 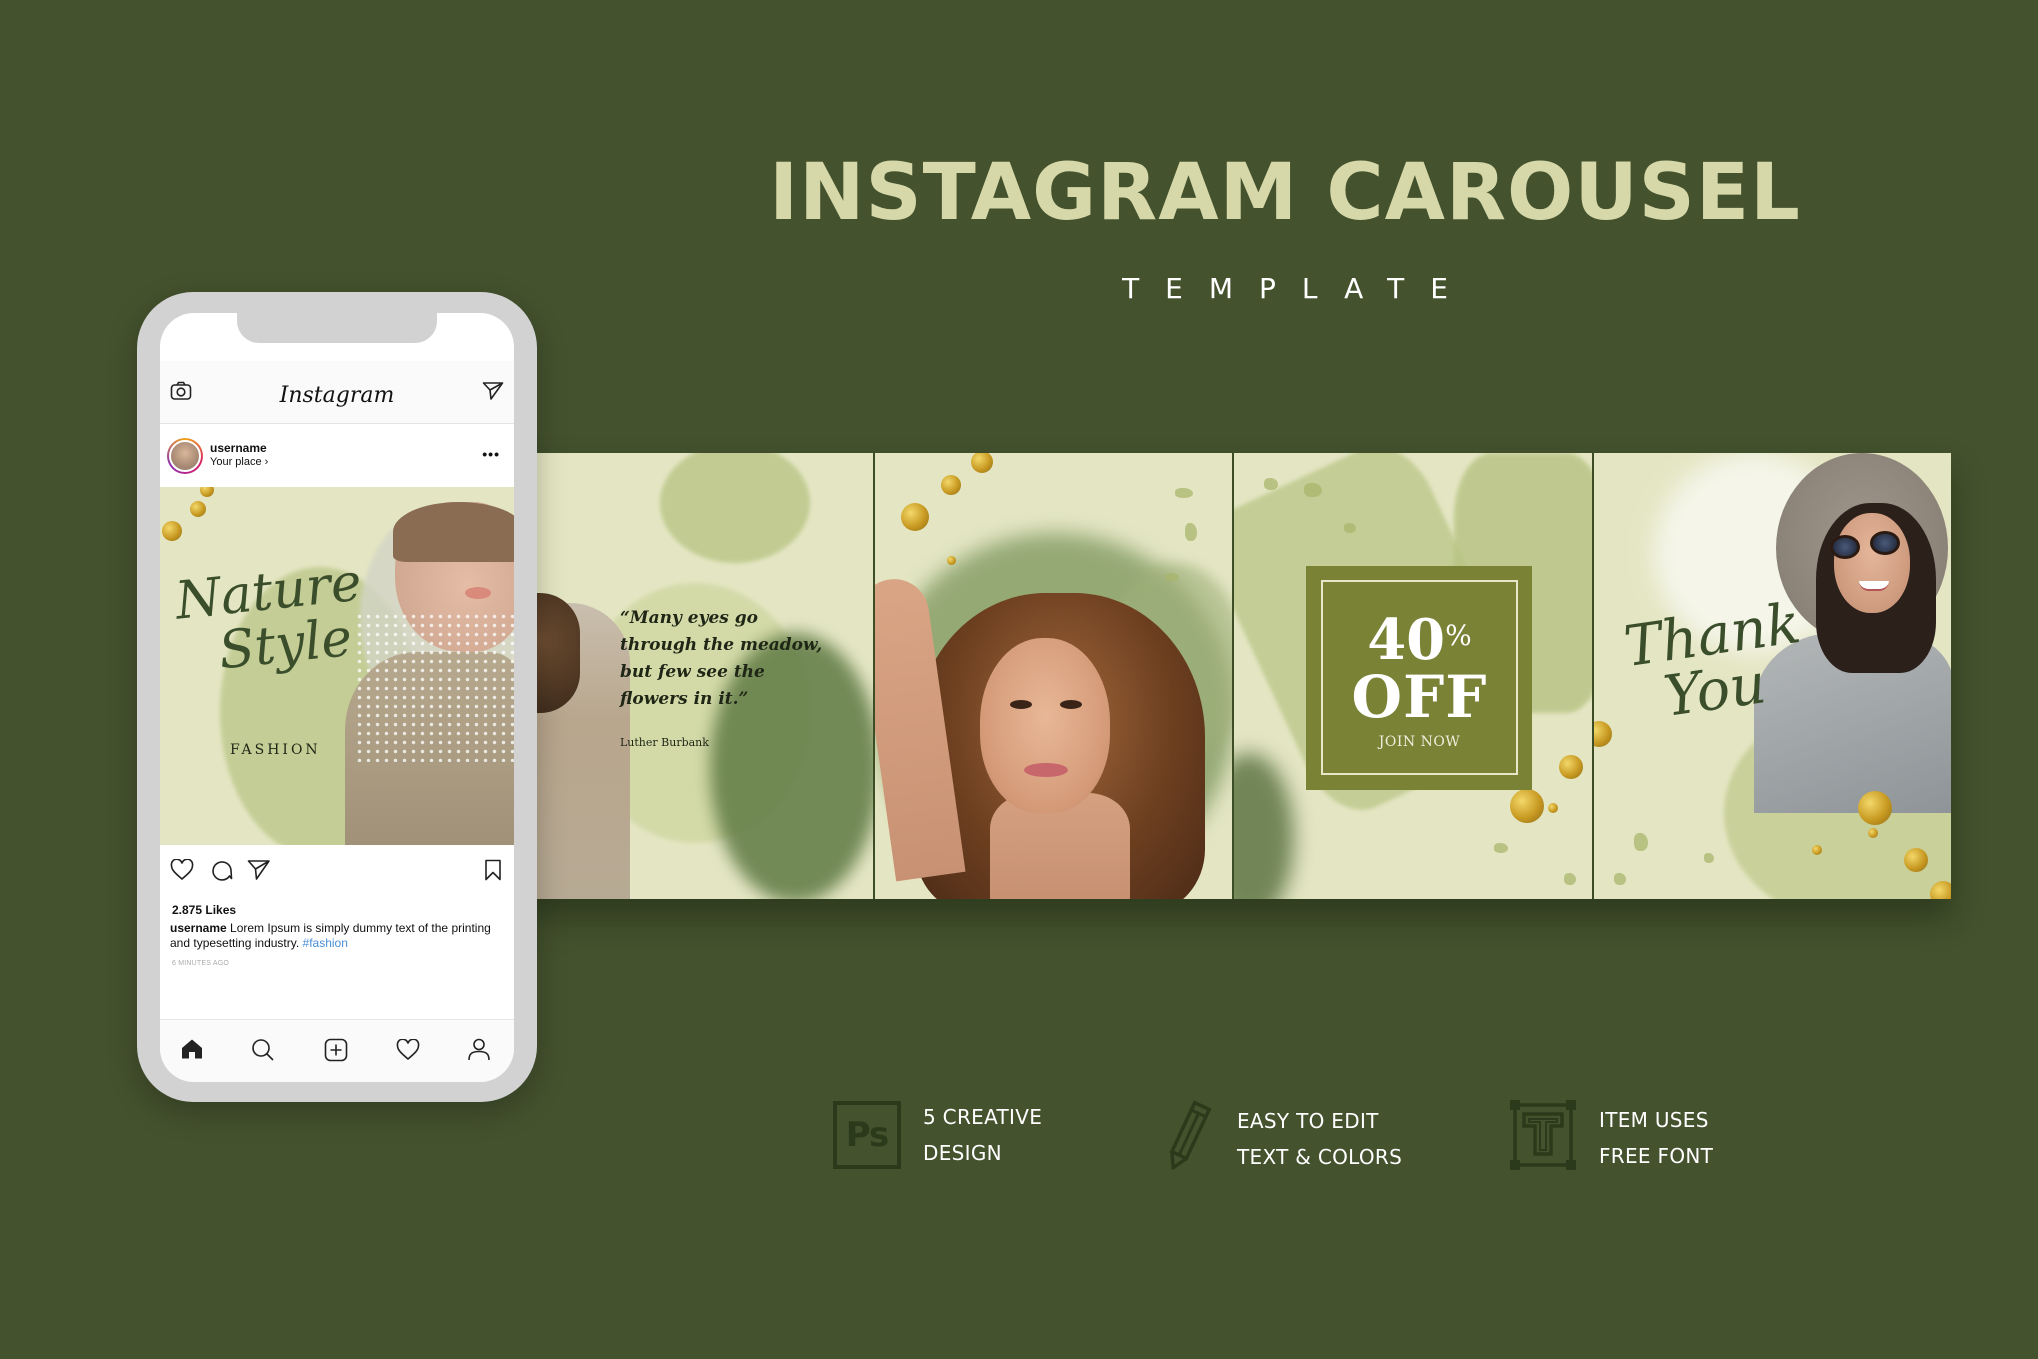 I want to click on offer-frame: 40% OFF JOIN NOW, so click(x=1419, y=677).